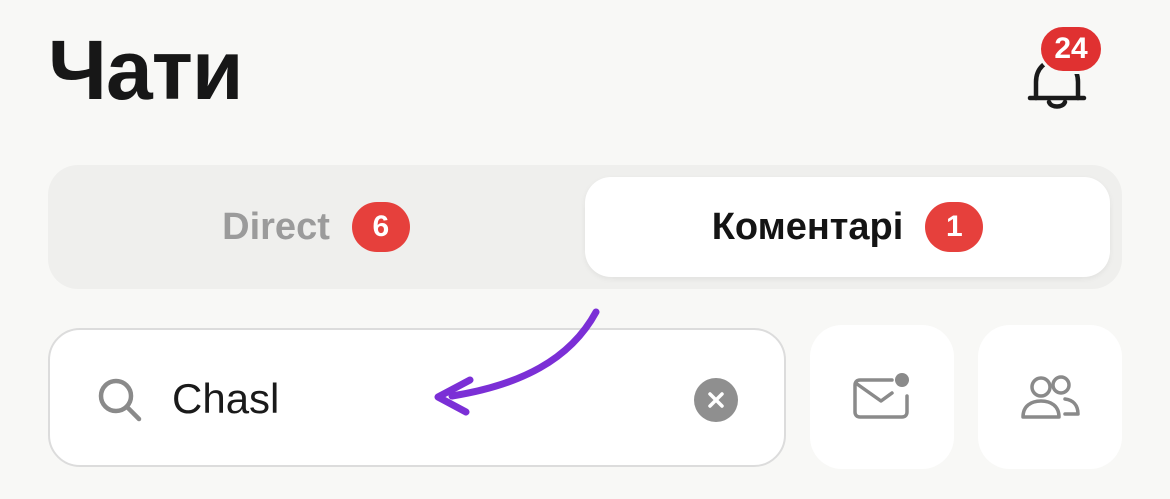 The width and height of the screenshot is (1170, 499). I want to click on mail-unread-icon, so click(881, 396).